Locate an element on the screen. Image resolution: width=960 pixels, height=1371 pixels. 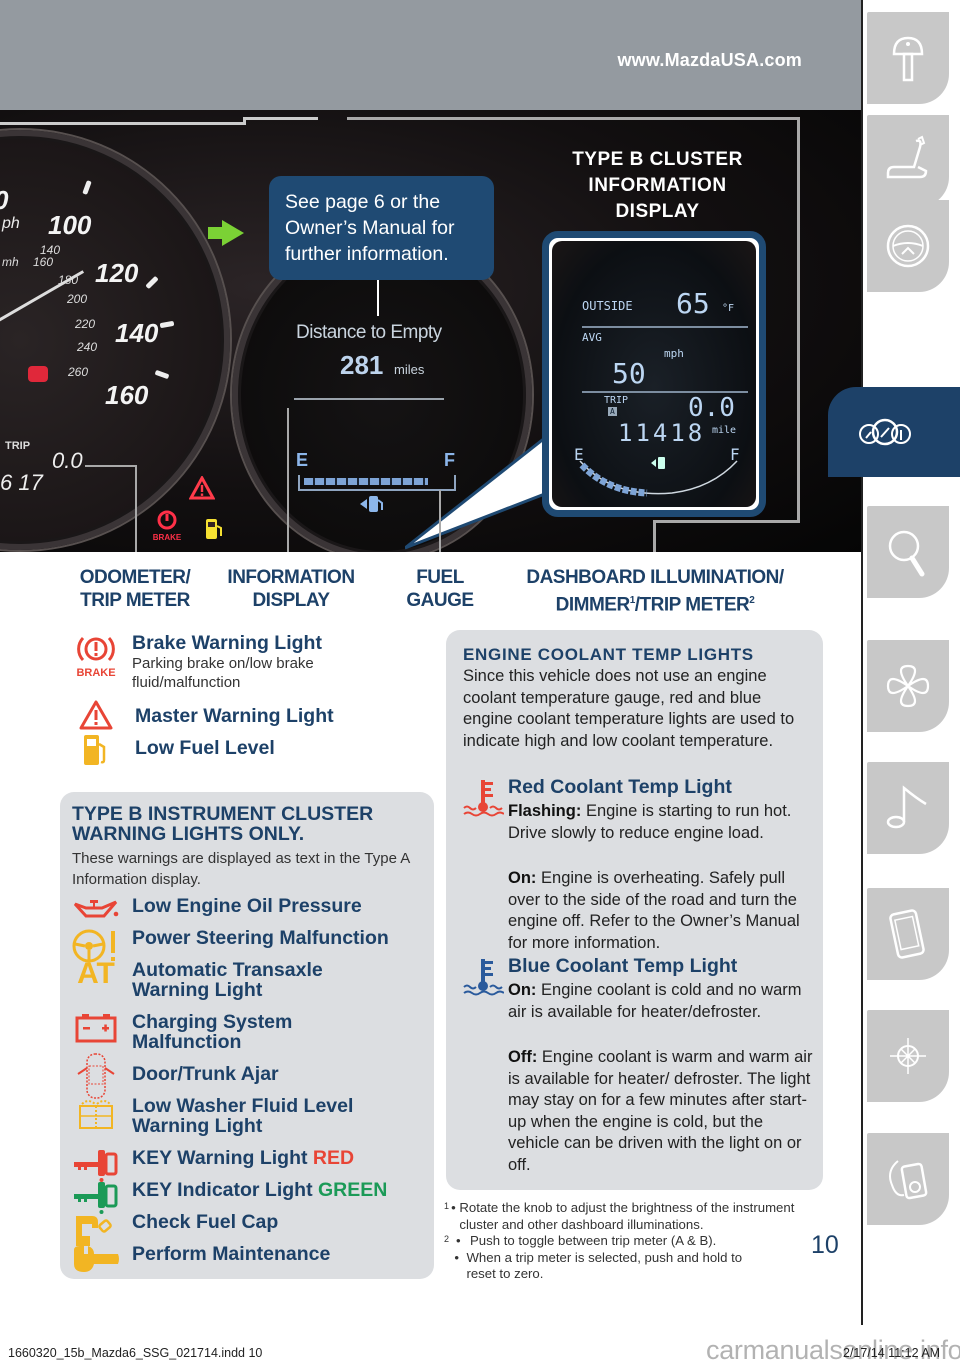
fuel-cap-icon is located at coordinates (94, 1231).